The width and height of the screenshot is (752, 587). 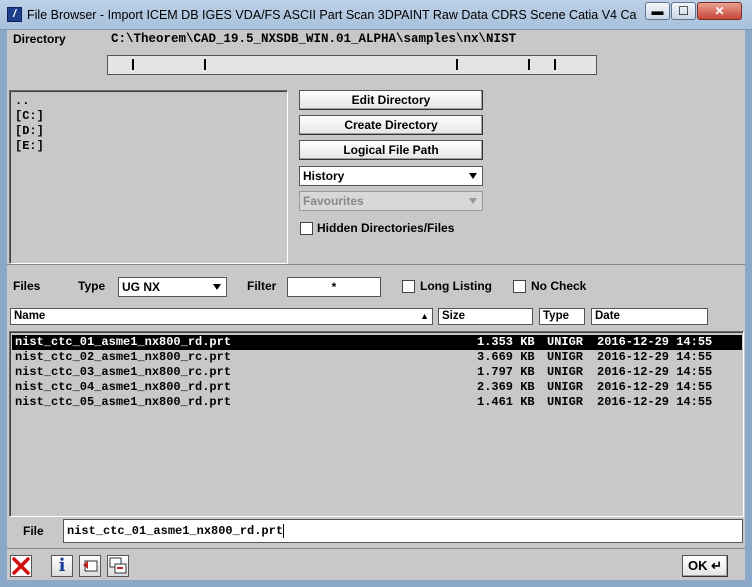 What do you see at coordinates (29, 131) in the screenshot?
I see `directory-item: [D:]` at bounding box center [29, 131].